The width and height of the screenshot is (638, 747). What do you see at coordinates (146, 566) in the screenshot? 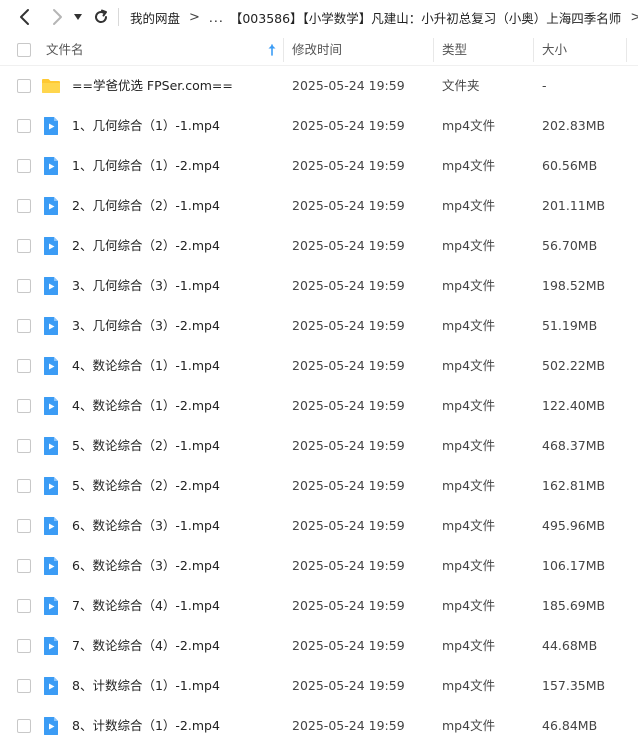
I see `file-name: 6、数论综合（3）-2.mp4` at bounding box center [146, 566].